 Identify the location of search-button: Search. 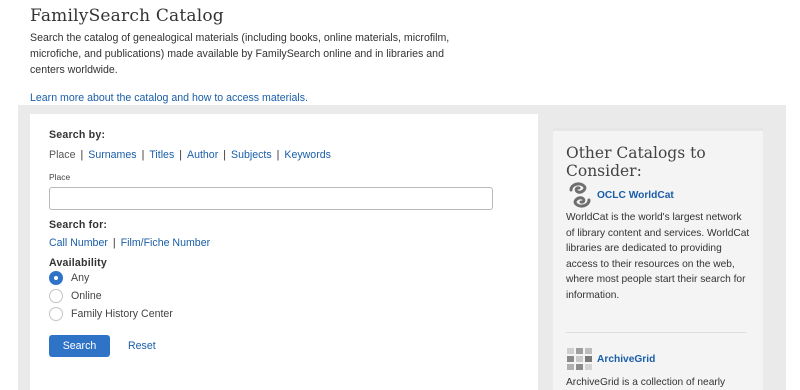
(79, 346).